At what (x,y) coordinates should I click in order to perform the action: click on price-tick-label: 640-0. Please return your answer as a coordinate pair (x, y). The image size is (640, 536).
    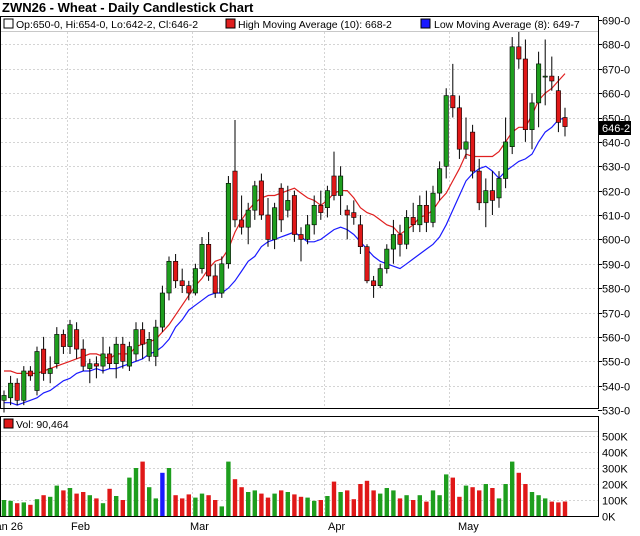
    Looking at the image, I should click on (616, 144).